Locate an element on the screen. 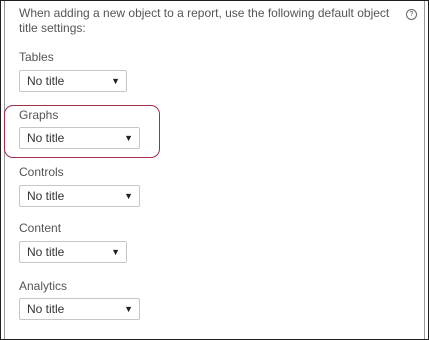 Image resolution: width=429 pixels, height=340 pixels. controls-title-value: No title is located at coordinates (46, 196).